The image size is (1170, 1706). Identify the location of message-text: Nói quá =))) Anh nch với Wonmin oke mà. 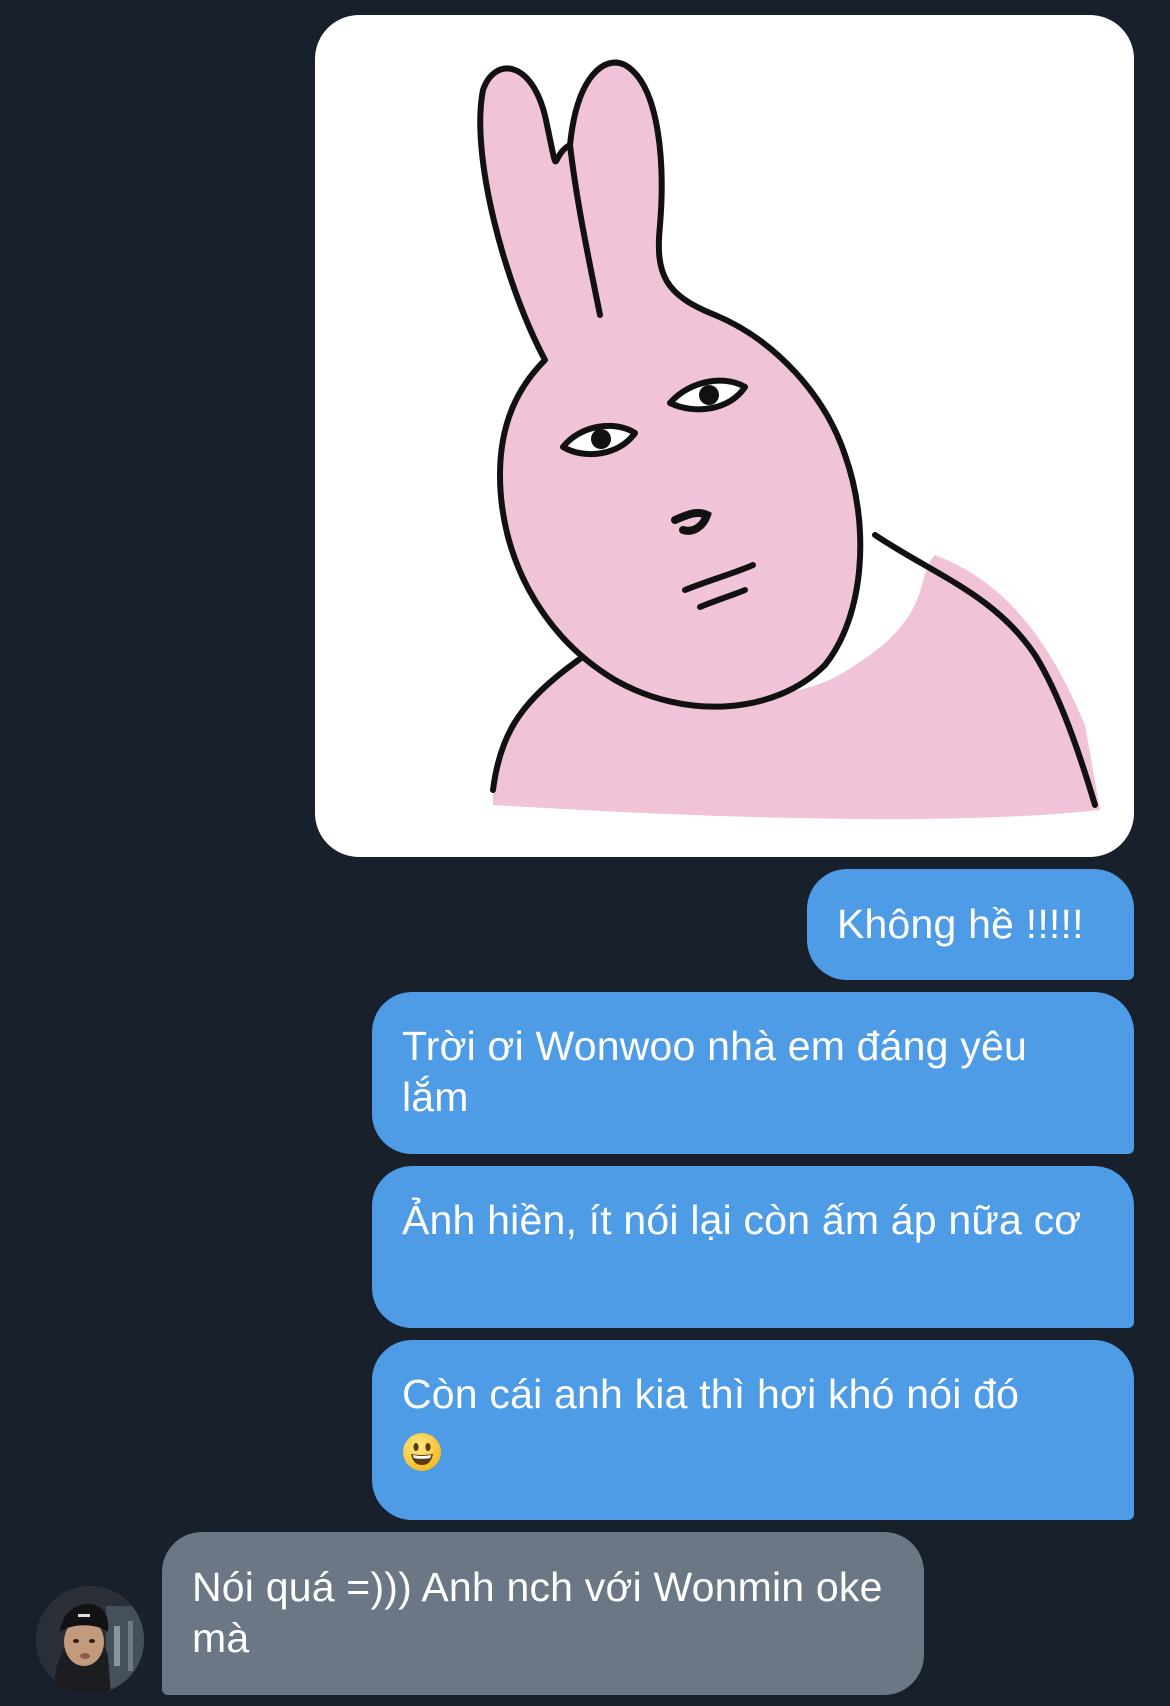
(537, 1612).